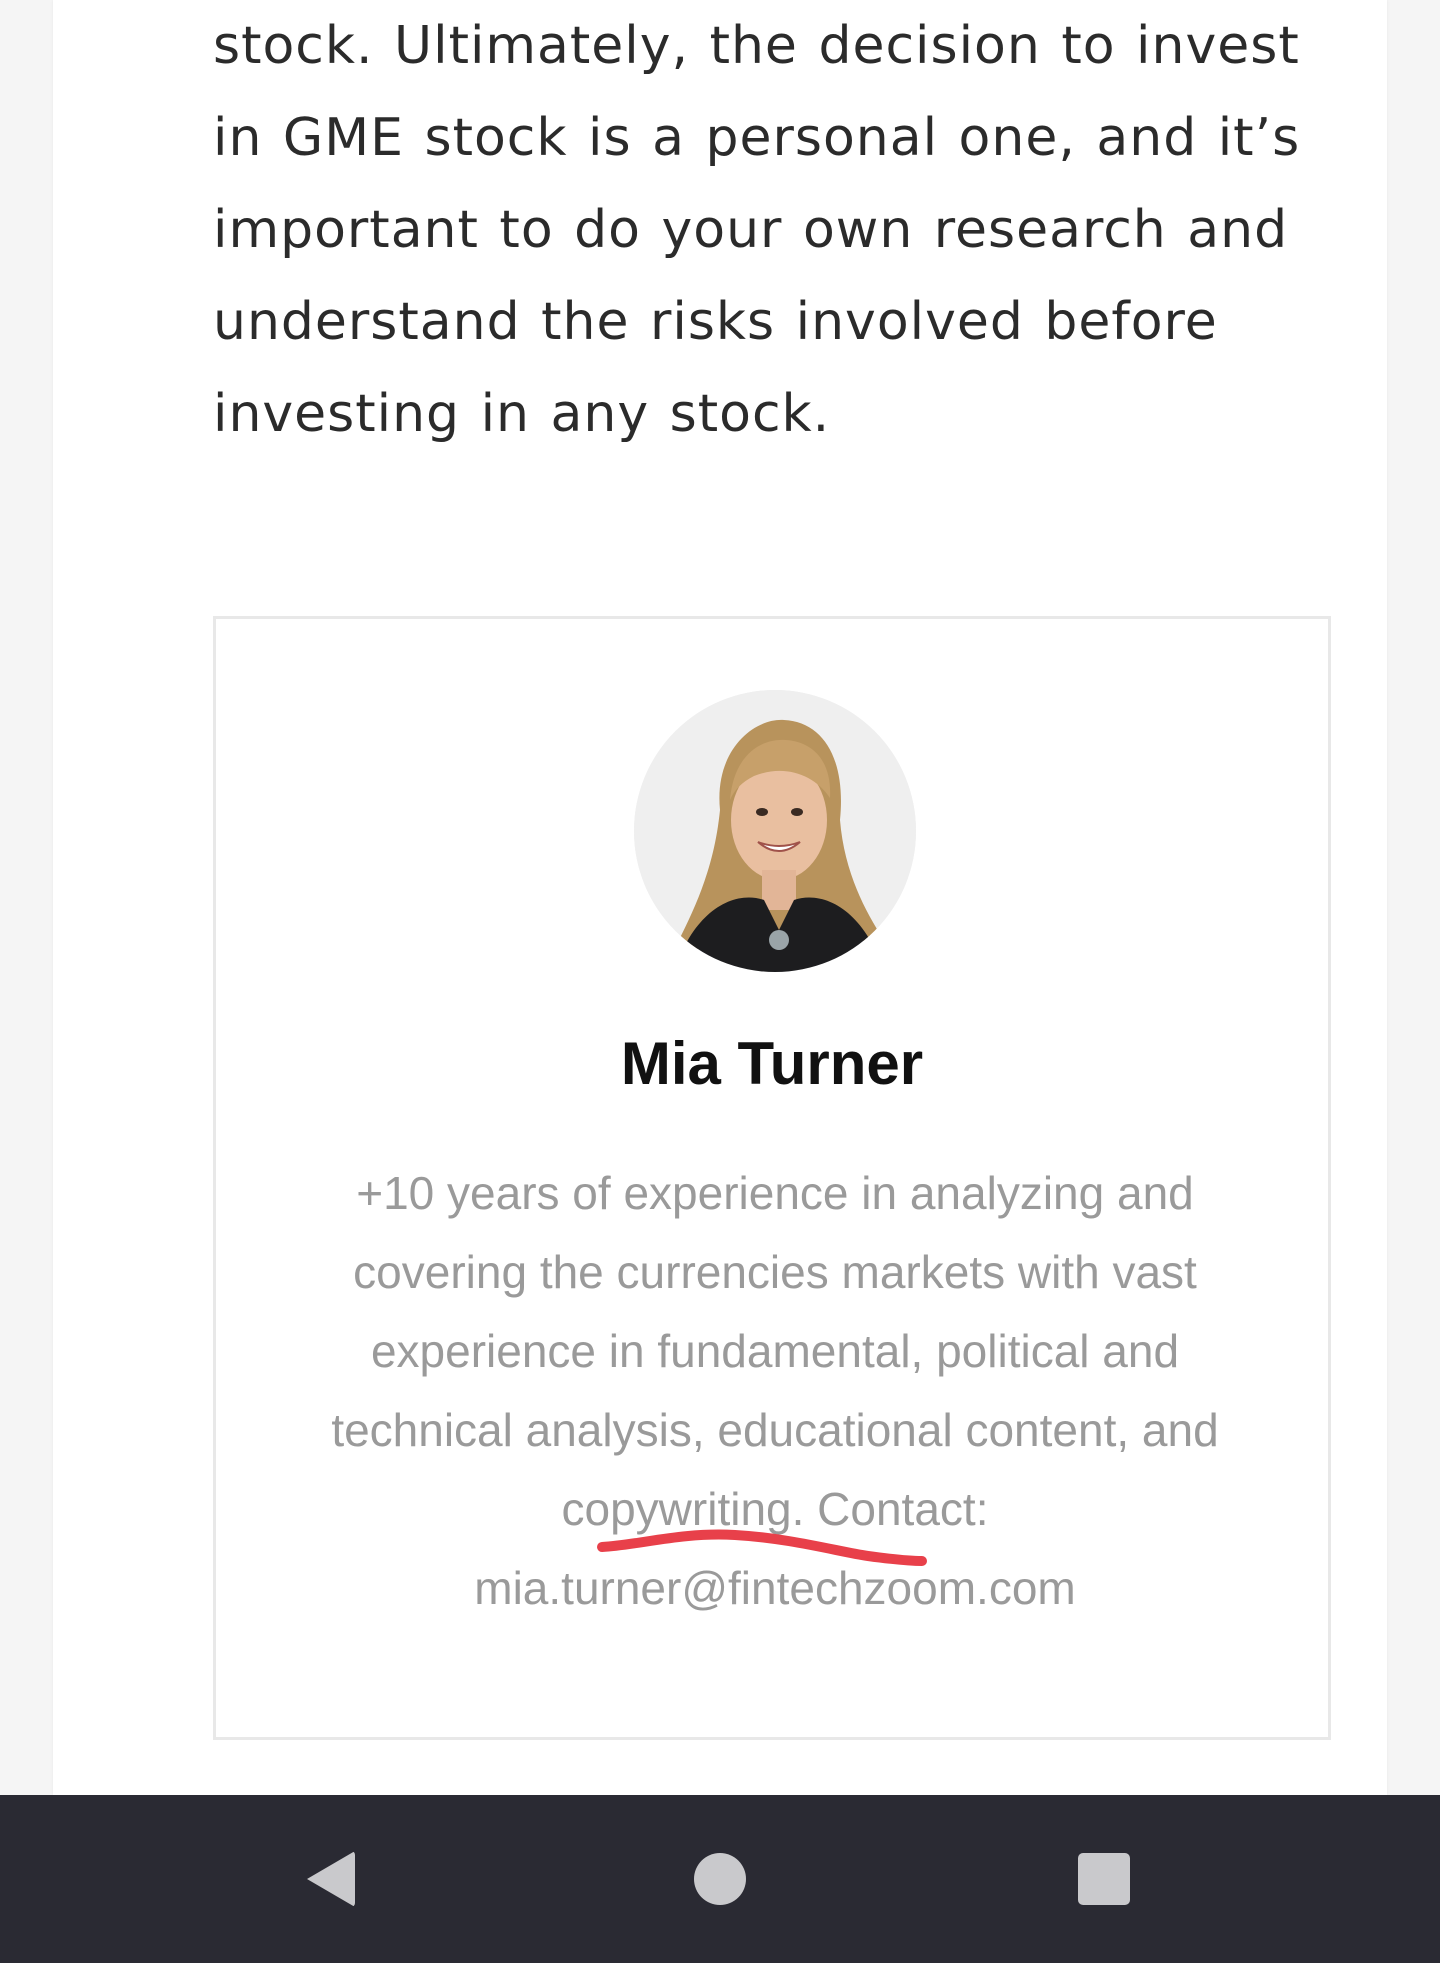  I want to click on recents-button, so click(1104, 1879).